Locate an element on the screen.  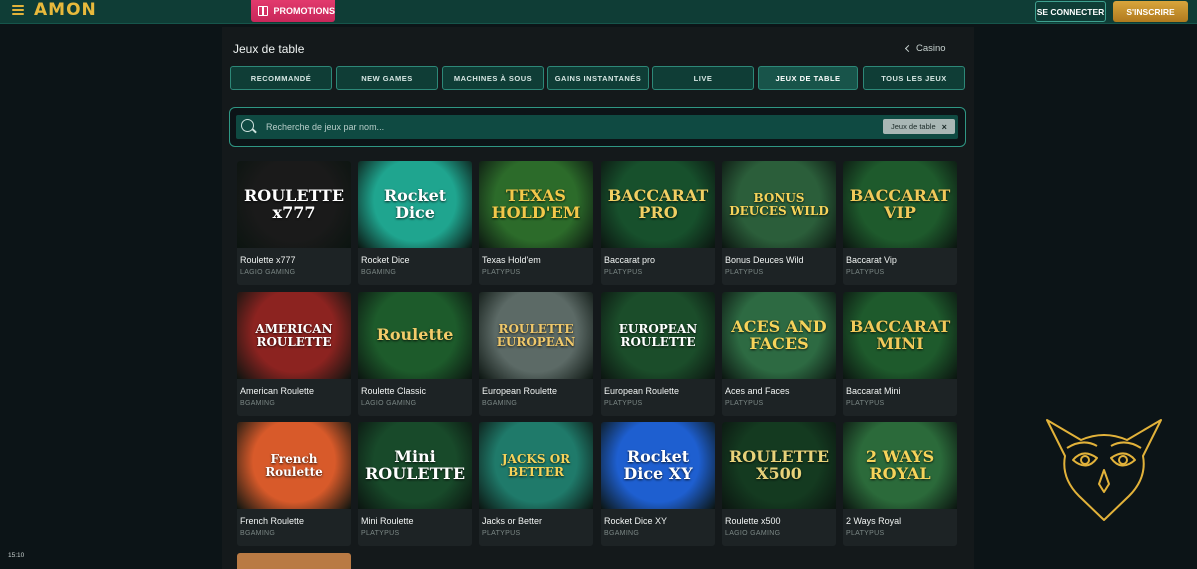
game-thumbnail: BACCARAT MINI is located at coordinates (900, 335).